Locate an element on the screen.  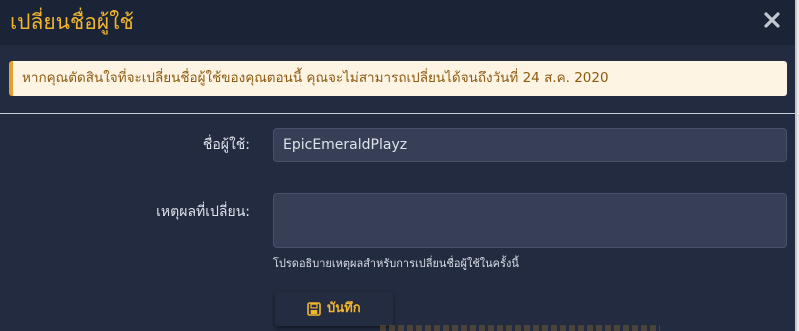
close-icon is located at coordinates (772, 20).